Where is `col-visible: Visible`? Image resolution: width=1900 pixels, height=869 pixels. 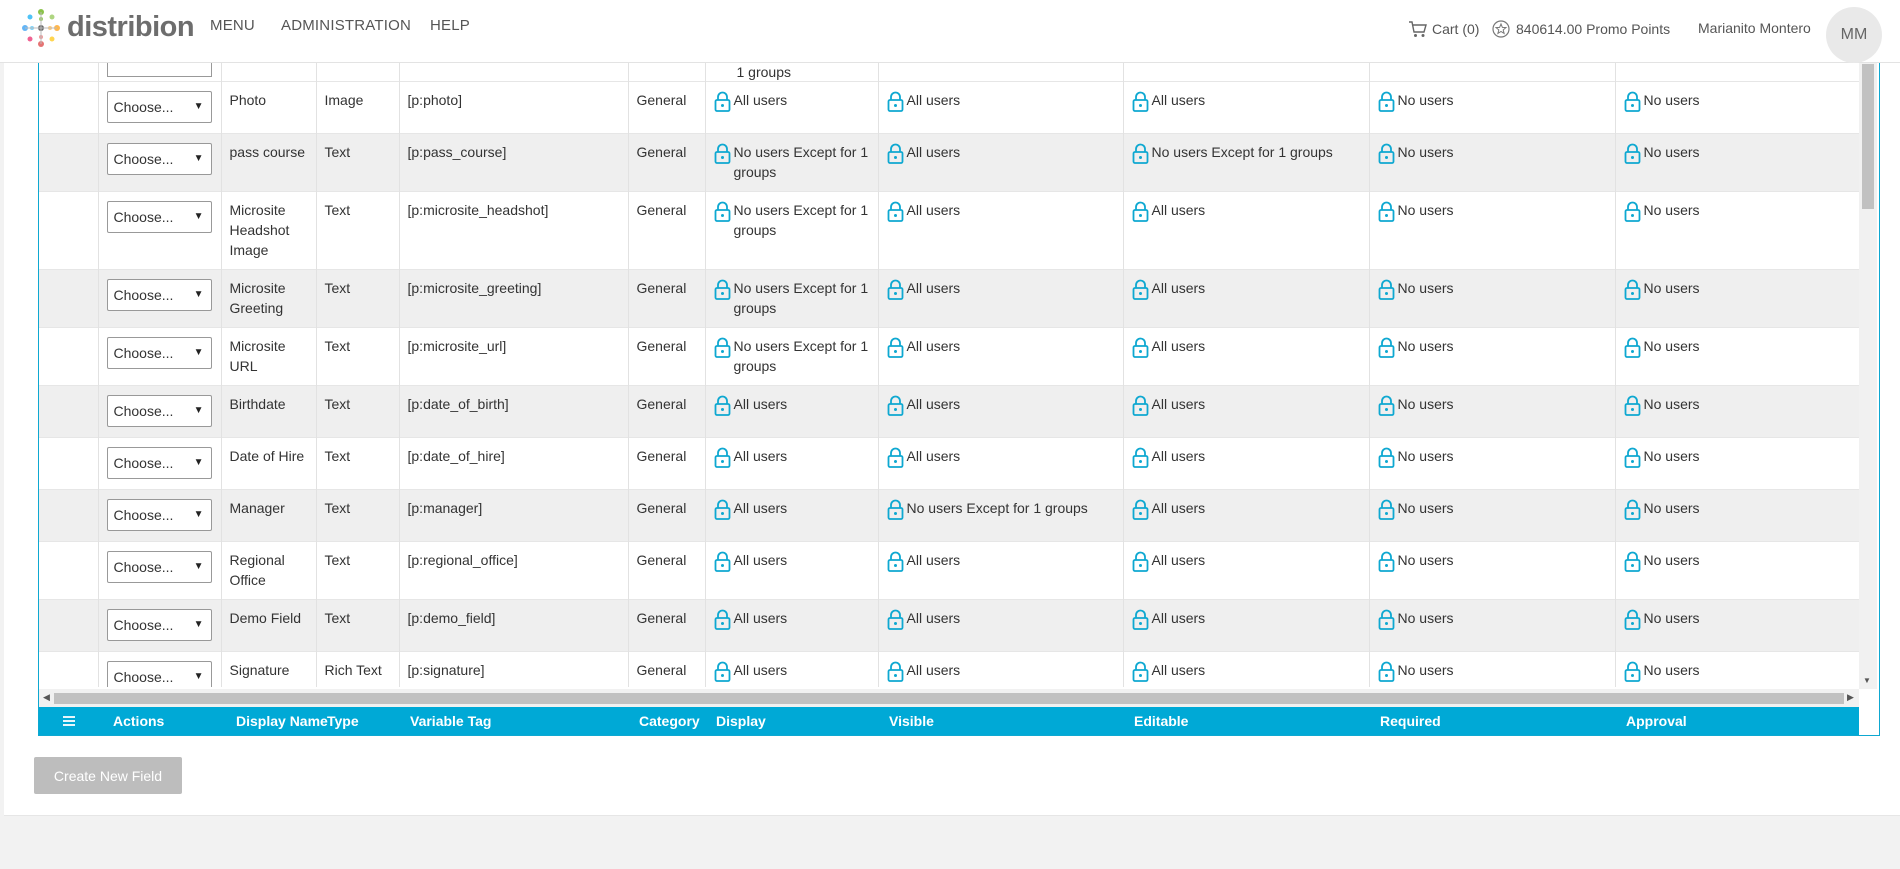 col-visible: Visible is located at coordinates (911, 721).